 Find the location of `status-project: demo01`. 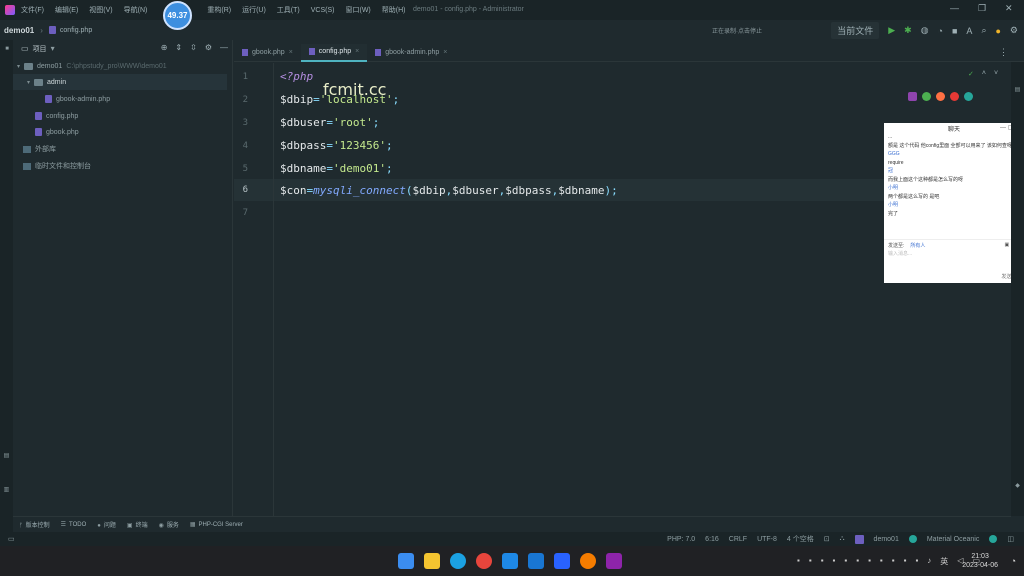

status-project: demo01 is located at coordinates (886, 539).